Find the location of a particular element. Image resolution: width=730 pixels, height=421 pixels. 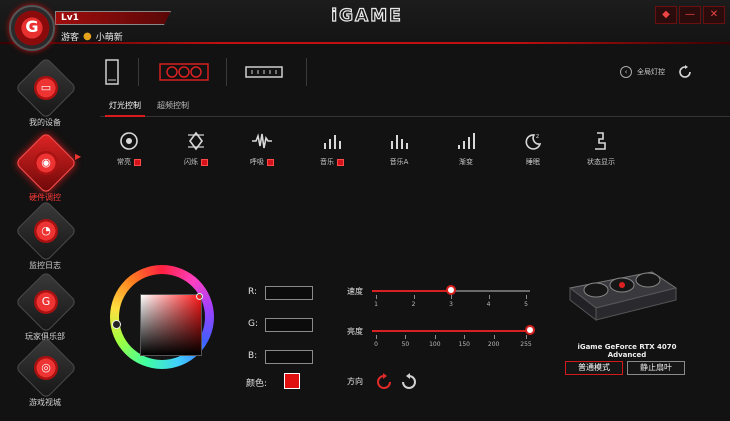

tab-light-control: 灯光控制 is located at coordinates (125, 108).